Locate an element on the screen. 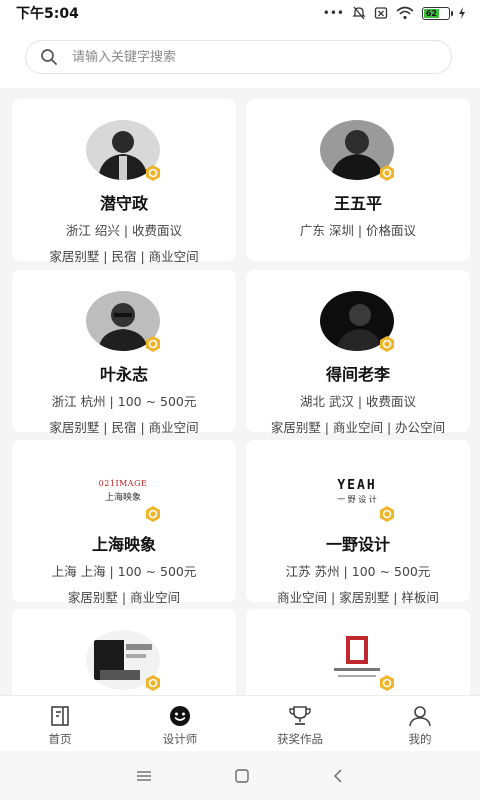  search-box is located at coordinates (238, 57).